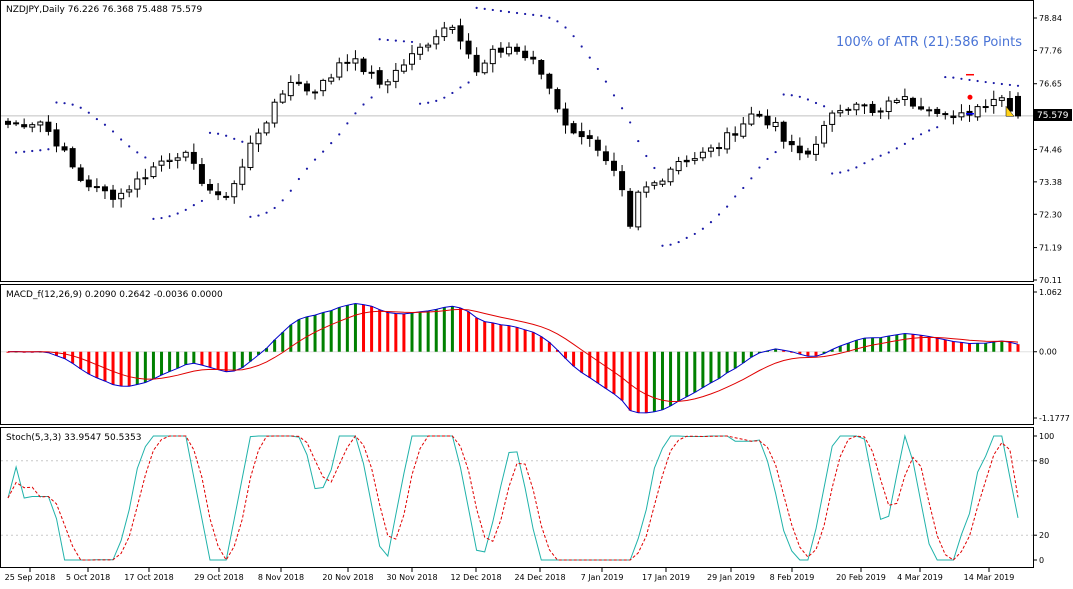 This screenshot has height=589, width=1073. What do you see at coordinates (1050, 292) in the screenshot?
I see `macd-axis-label: 1.062` at bounding box center [1050, 292].